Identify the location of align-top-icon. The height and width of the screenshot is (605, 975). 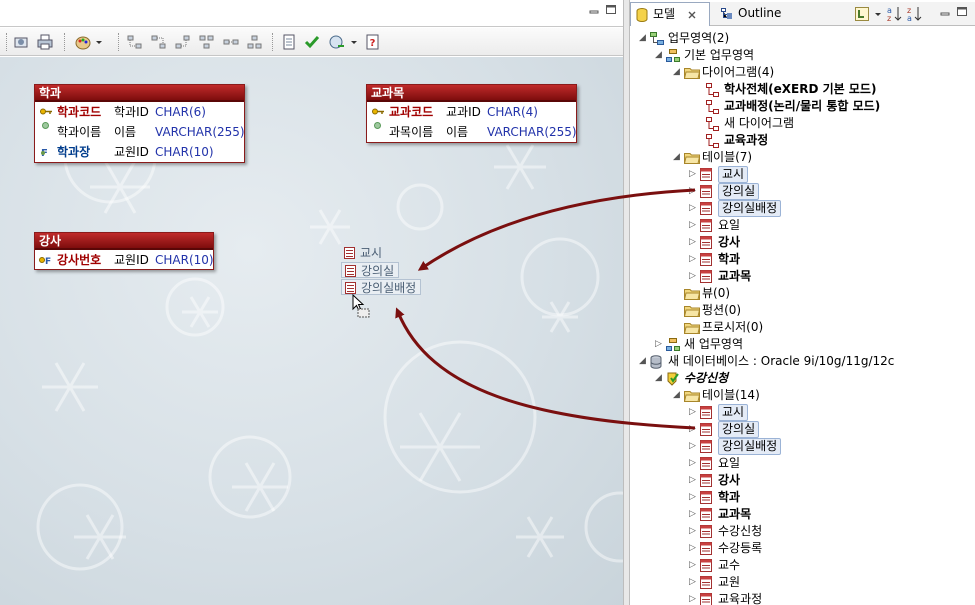
(207, 42).